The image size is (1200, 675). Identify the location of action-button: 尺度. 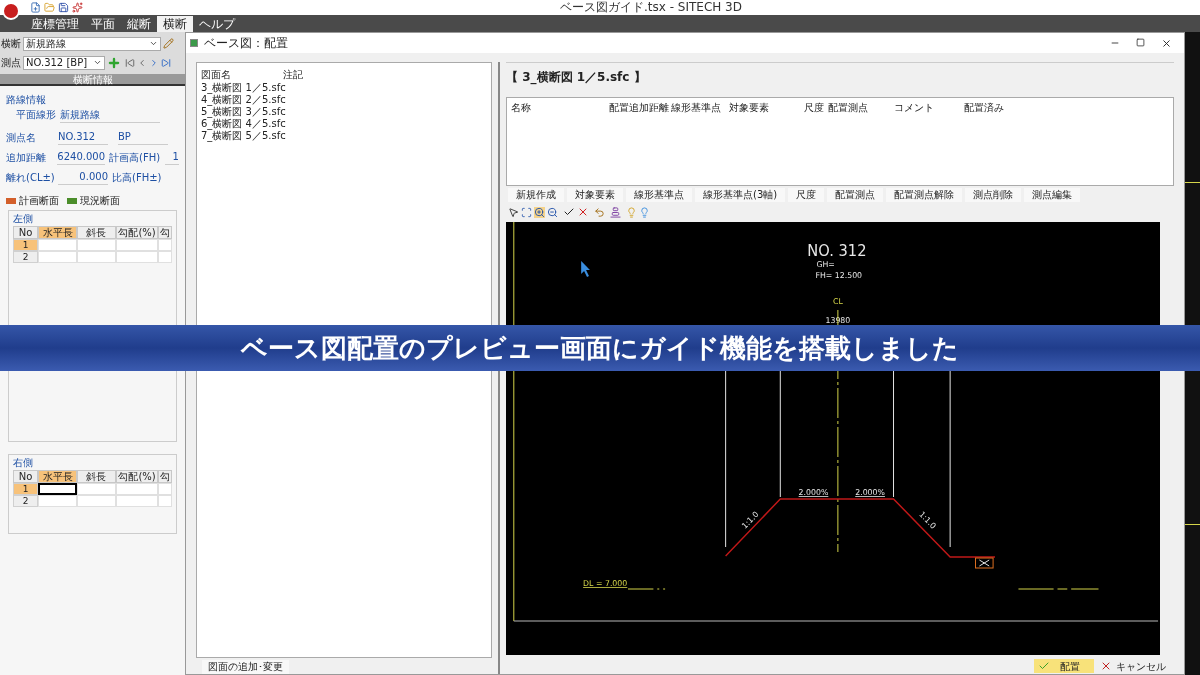
(806, 195).